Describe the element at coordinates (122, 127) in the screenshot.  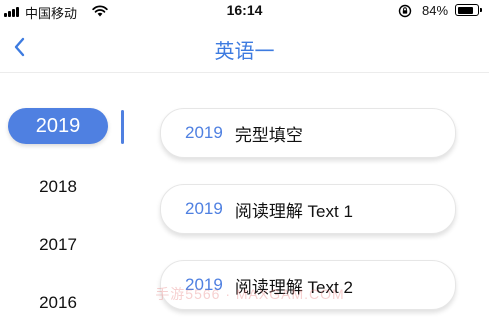
I see `selected-year-indicator` at that location.